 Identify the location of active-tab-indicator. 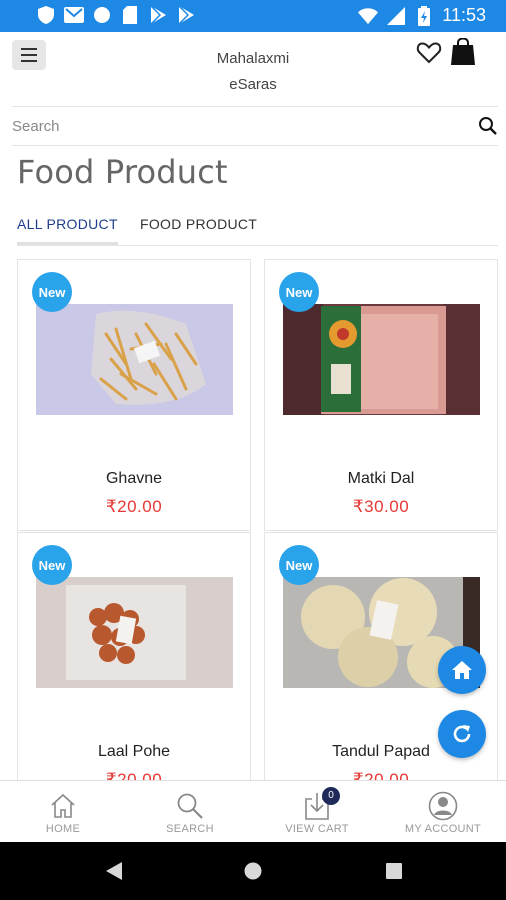
(67, 243).